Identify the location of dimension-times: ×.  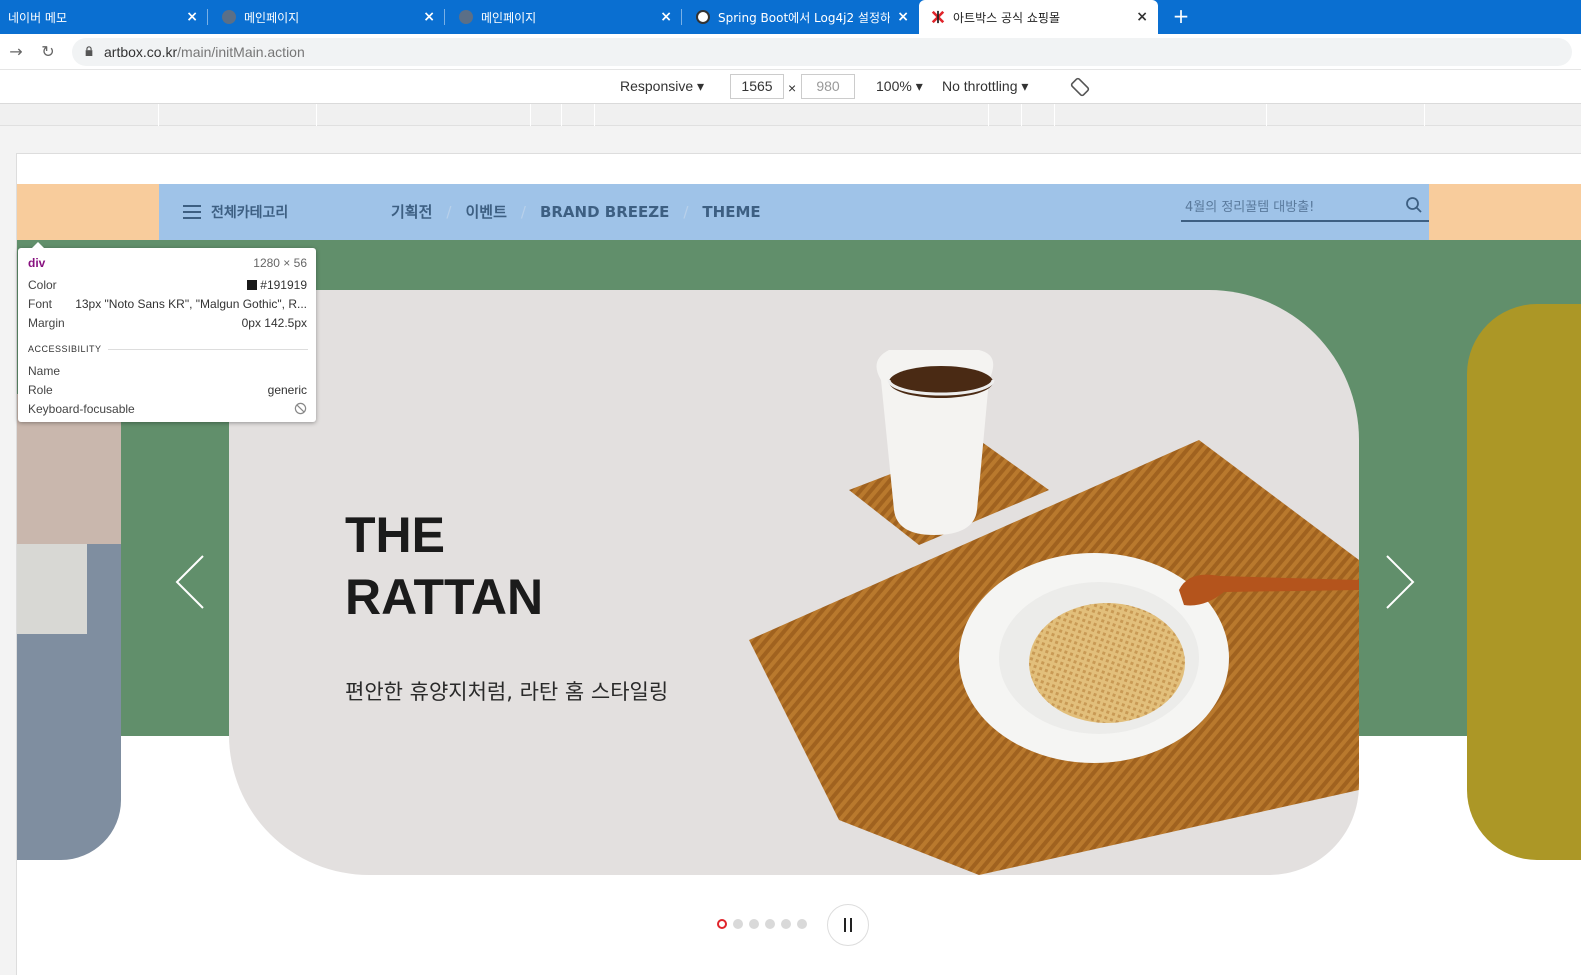
(792, 88).